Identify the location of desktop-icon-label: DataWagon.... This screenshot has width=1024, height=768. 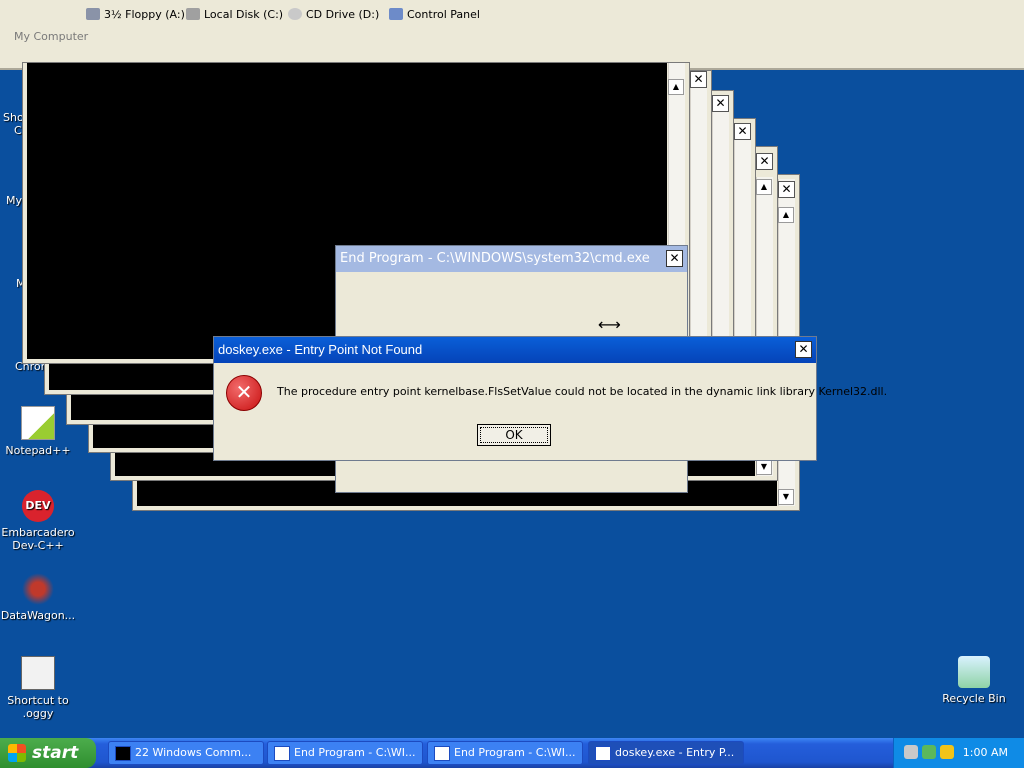
(38, 615).